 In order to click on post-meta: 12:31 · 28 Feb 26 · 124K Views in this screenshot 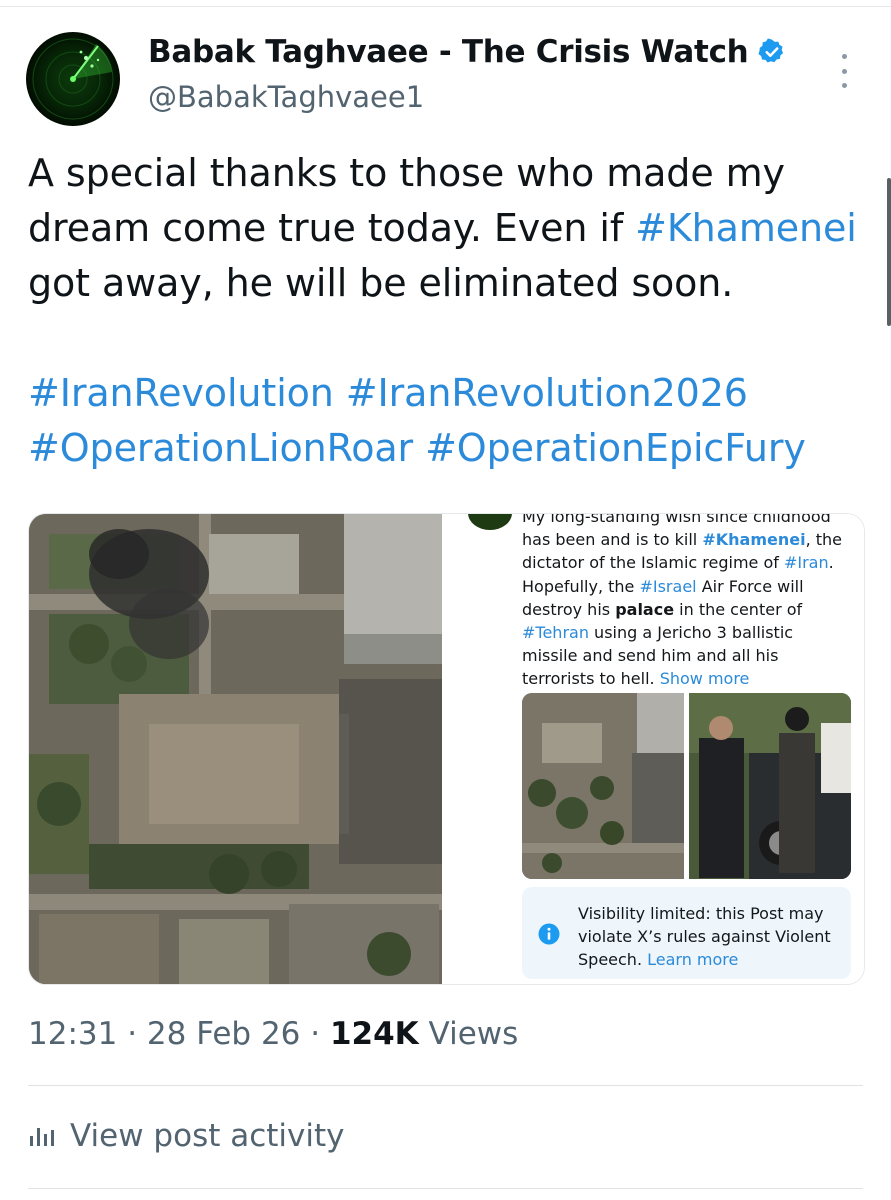, I will do `click(273, 1034)`.